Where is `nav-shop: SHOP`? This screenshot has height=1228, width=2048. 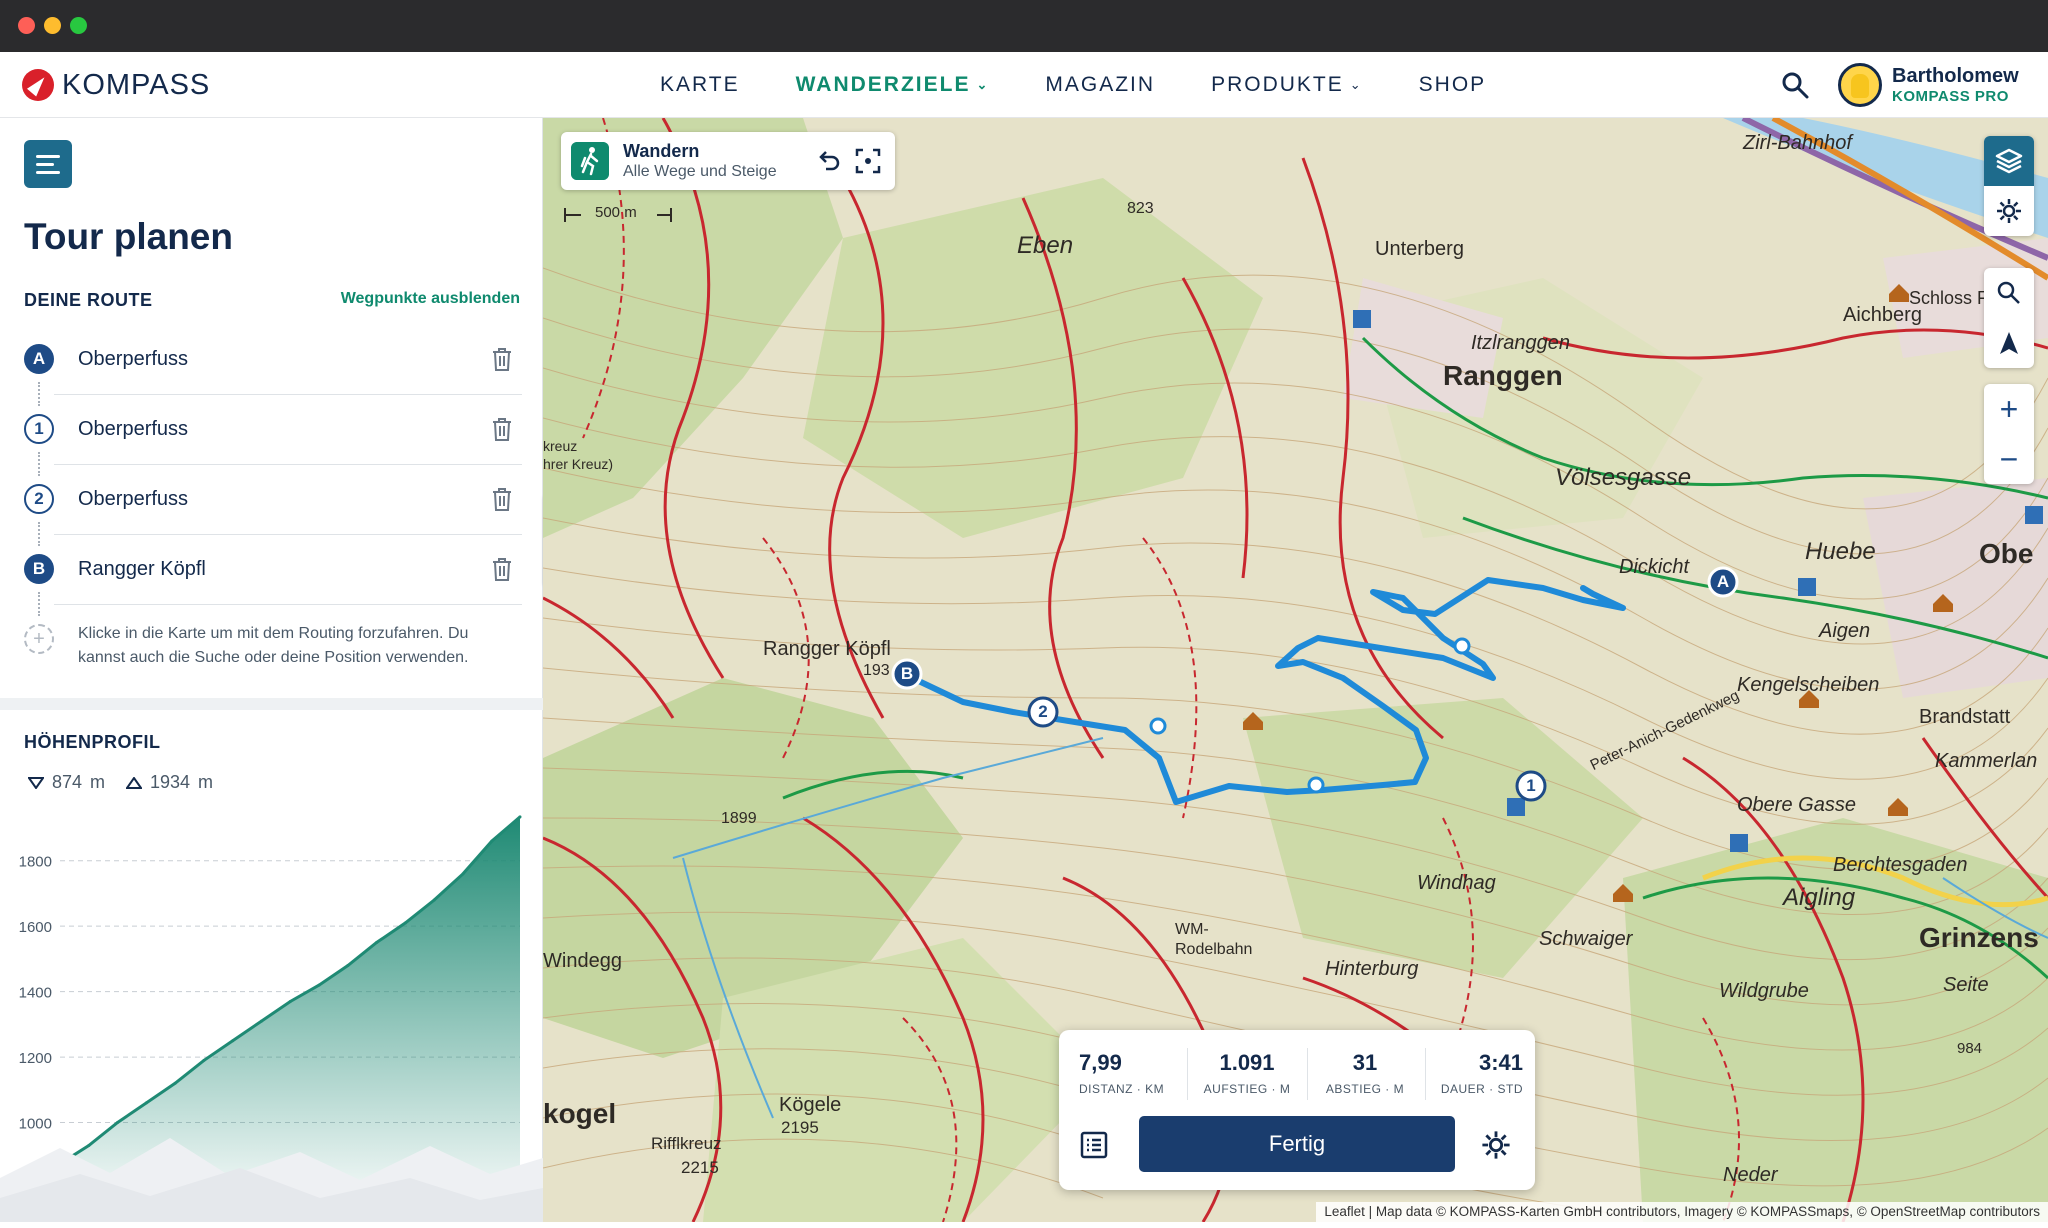
nav-shop: SHOP is located at coordinates (1453, 85).